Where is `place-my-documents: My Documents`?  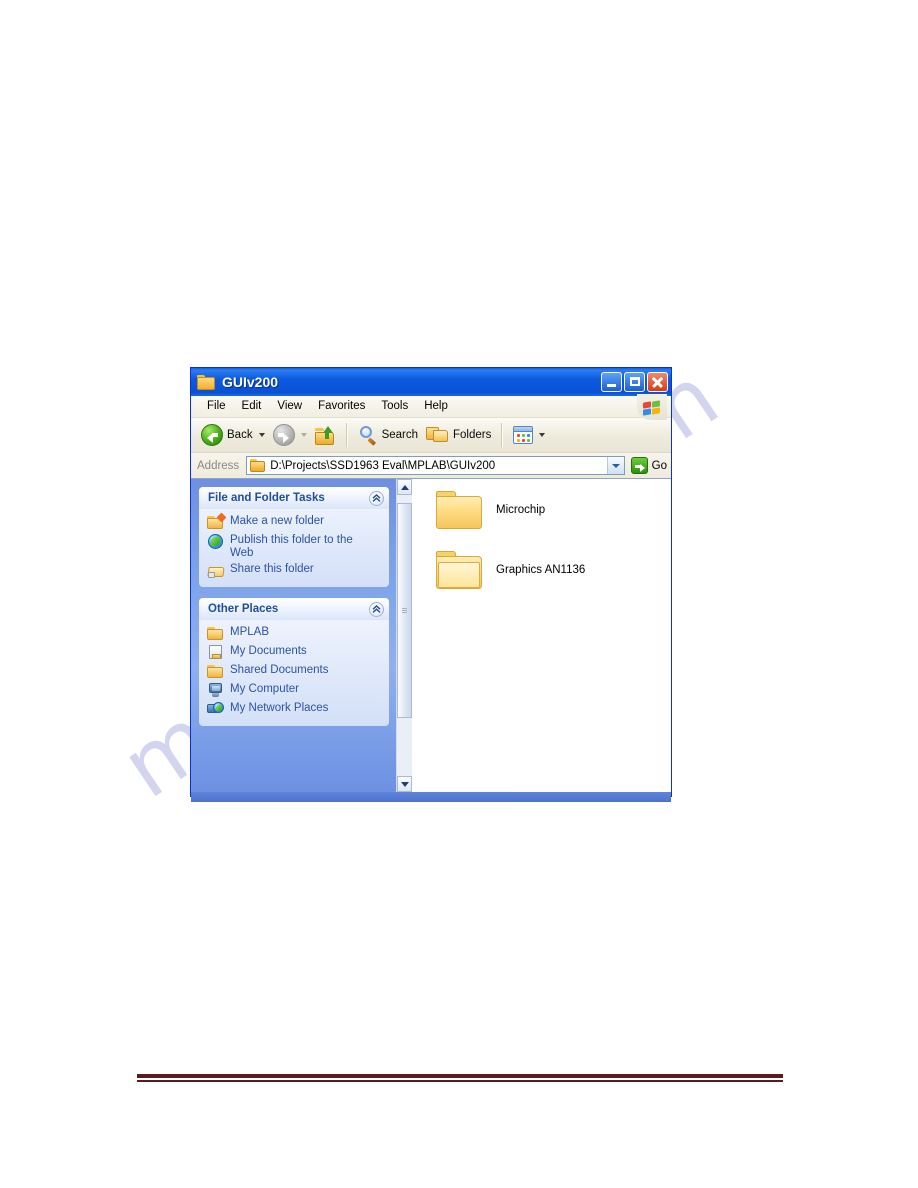
place-my-documents: My Documents is located at coordinates (295, 652).